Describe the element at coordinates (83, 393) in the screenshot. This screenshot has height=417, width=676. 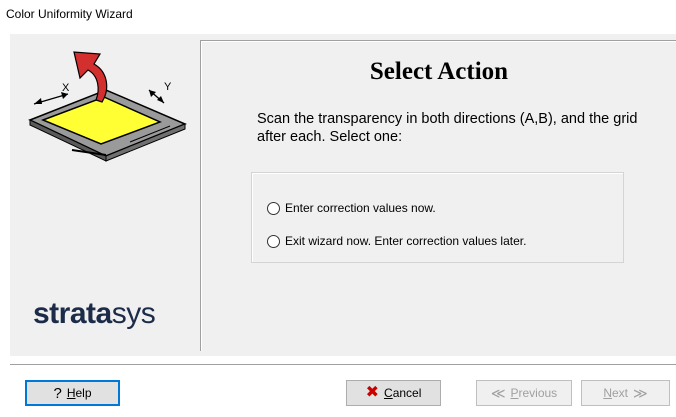
I see `help-label-post: elp` at that location.